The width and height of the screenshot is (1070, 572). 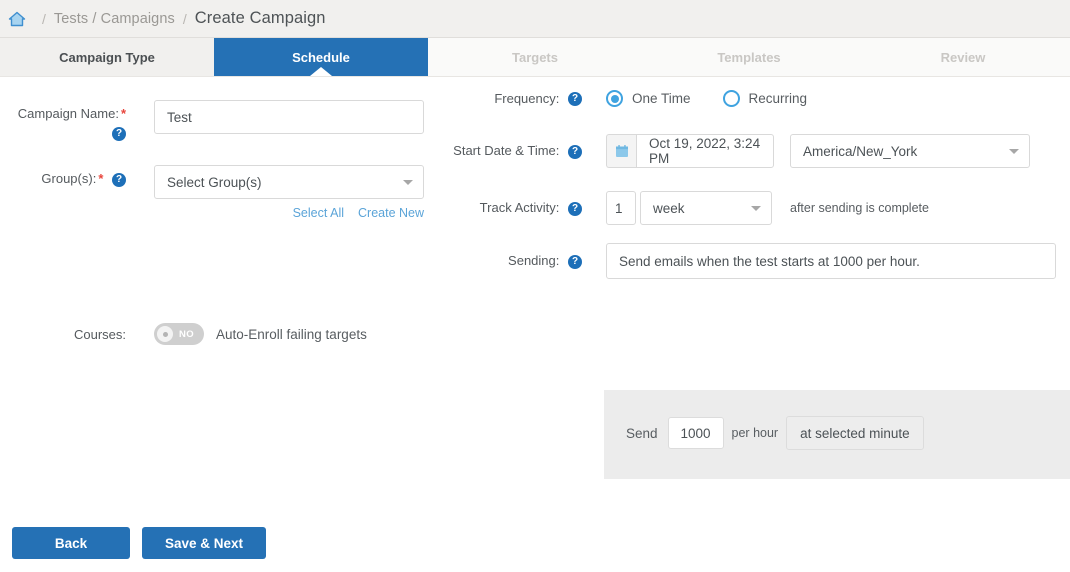 What do you see at coordinates (289, 213) in the screenshot?
I see `groups-links: Select All Create New` at bounding box center [289, 213].